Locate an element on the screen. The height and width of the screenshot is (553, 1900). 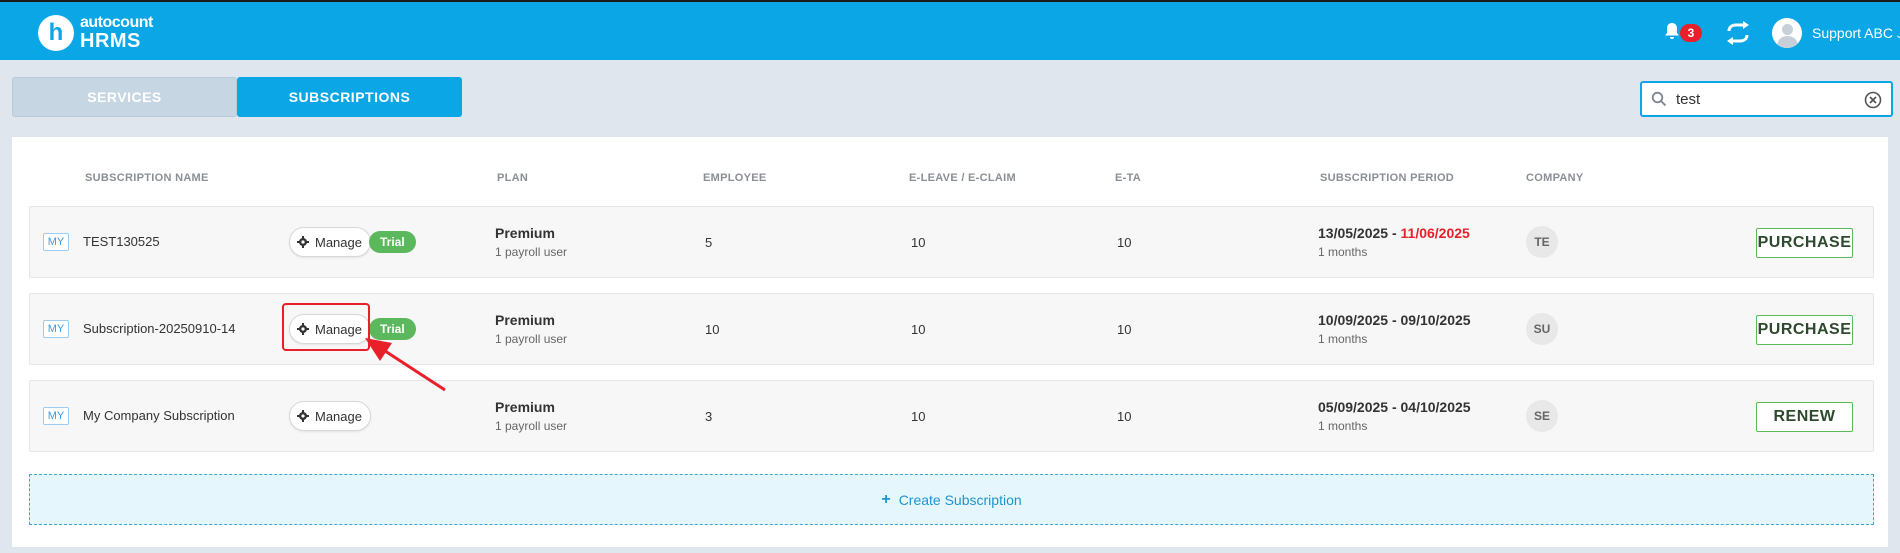
employee-count: 10 is located at coordinates (712, 329).